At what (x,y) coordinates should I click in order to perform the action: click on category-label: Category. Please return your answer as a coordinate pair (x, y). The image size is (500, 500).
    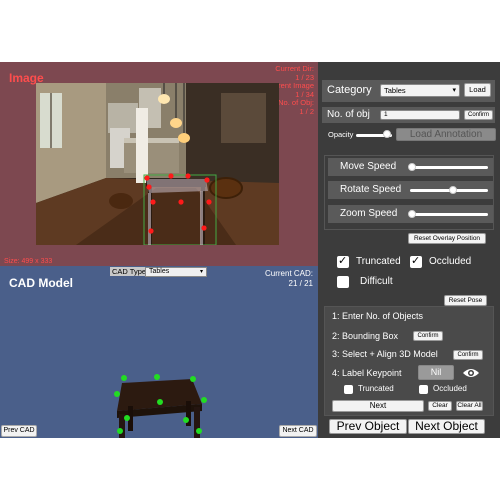
    Looking at the image, I should click on (349, 90).